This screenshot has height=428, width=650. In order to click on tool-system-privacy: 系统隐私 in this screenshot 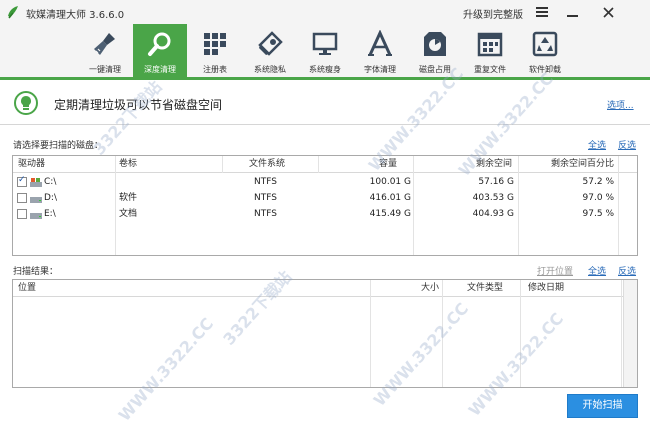, I will do `click(270, 50)`.